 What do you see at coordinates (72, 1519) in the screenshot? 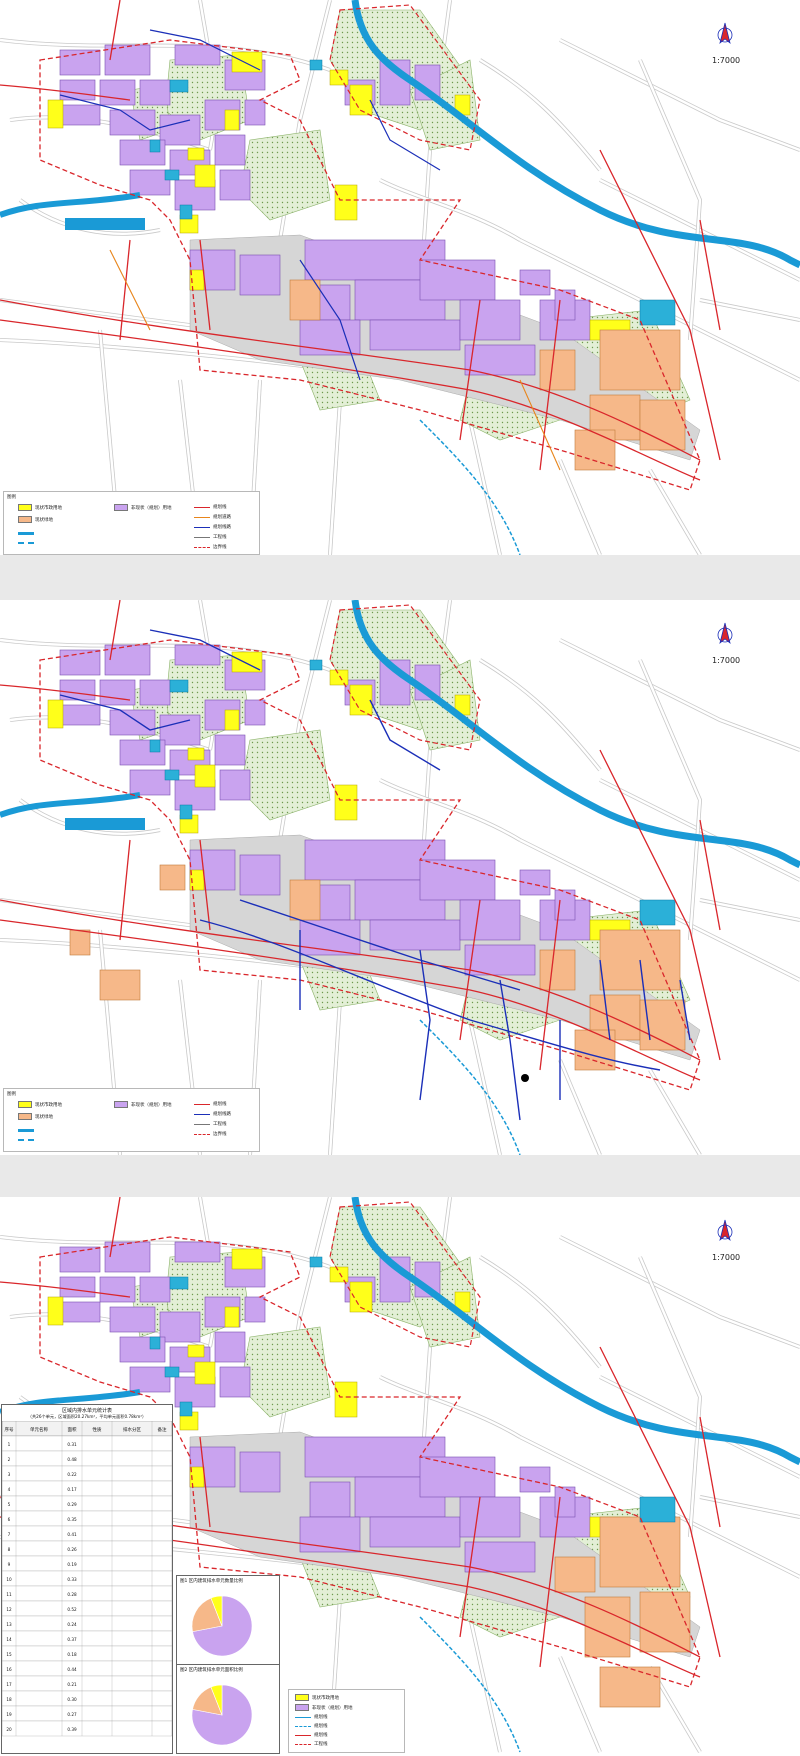
I see `table-cell: 0.35` at bounding box center [72, 1519].